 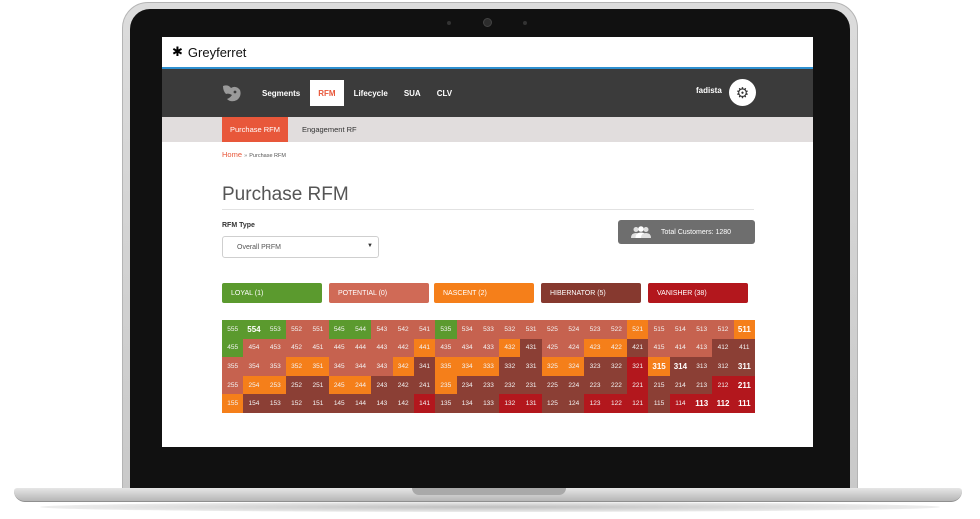 What do you see at coordinates (339, 366) in the screenshot?
I see `rfm-cell: 345` at bounding box center [339, 366].